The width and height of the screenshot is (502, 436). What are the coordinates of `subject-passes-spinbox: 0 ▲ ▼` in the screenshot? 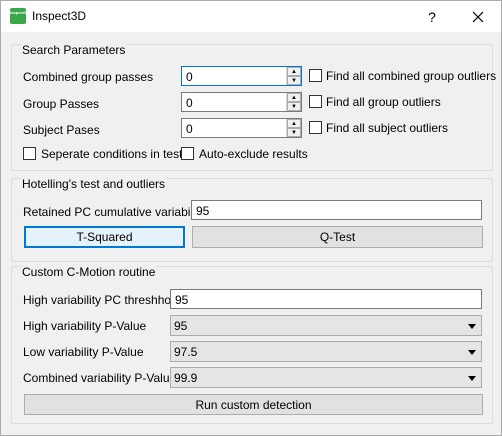 It's located at (241, 128).